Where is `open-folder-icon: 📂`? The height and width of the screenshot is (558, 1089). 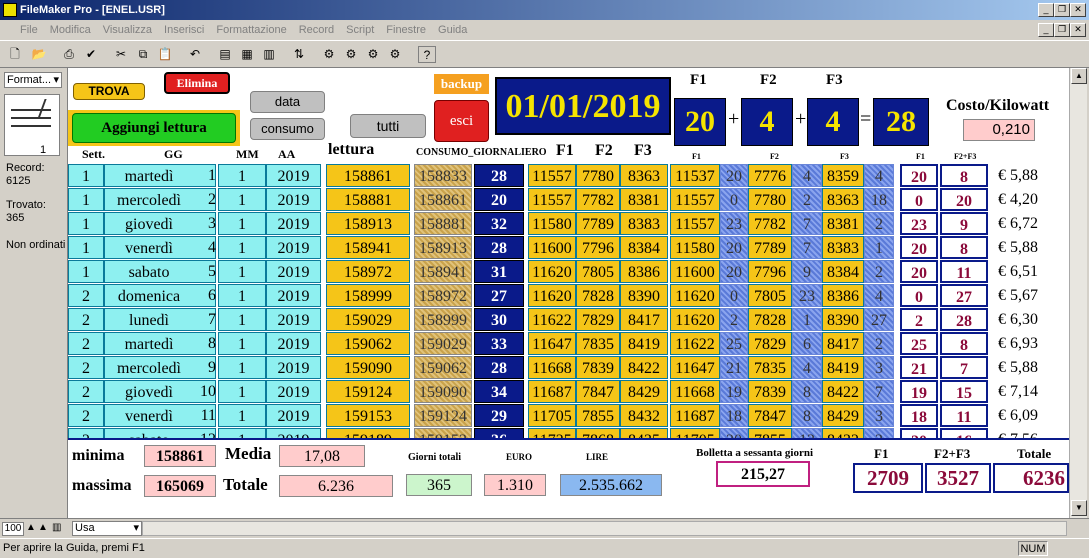
open-folder-icon: 📂 is located at coordinates (39, 54).